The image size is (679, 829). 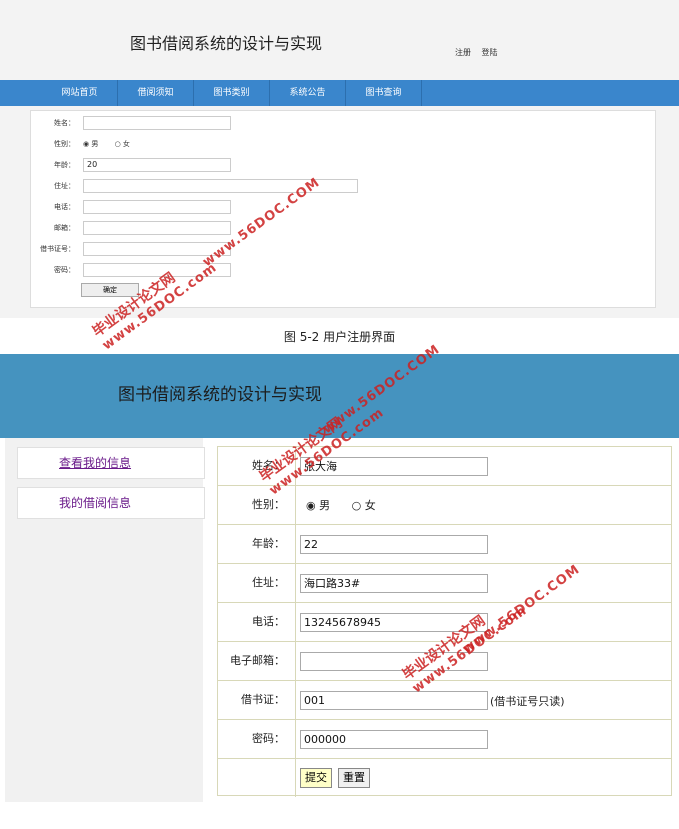 I want to click on age-input: 20, so click(x=157, y=165).